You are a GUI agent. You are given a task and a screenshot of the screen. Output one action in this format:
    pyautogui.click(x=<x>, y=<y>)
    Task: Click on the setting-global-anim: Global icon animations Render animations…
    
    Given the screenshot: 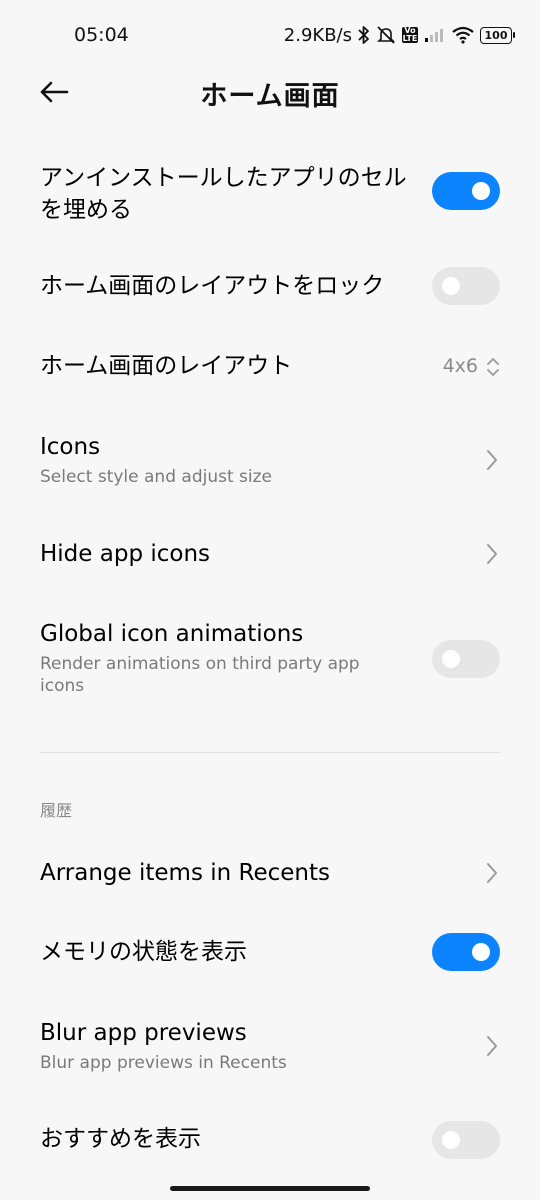 What is the action you would take?
    pyautogui.click(x=220, y=657)
    